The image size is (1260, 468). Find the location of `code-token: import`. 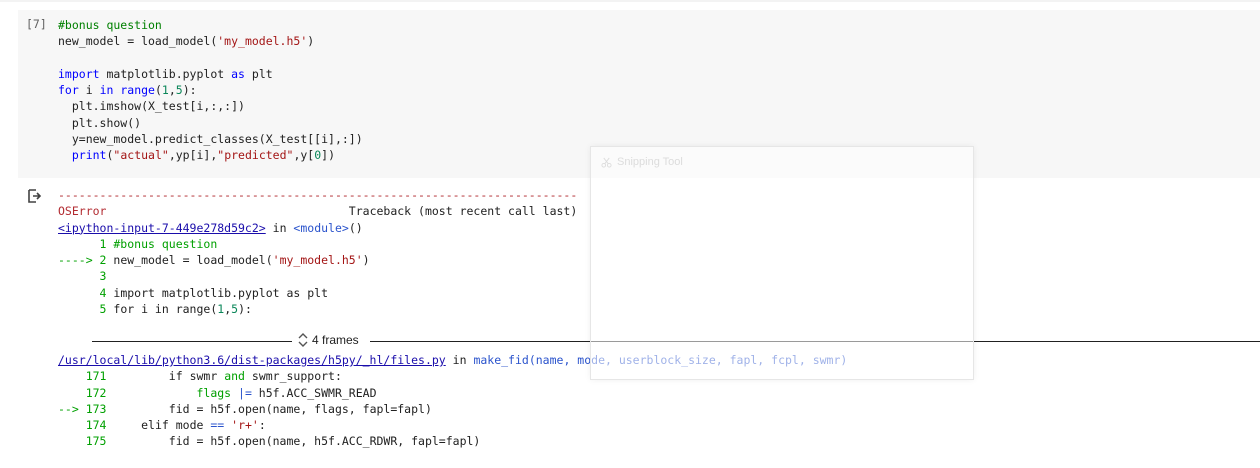

code-token: import is located at coordinates (79, 73).